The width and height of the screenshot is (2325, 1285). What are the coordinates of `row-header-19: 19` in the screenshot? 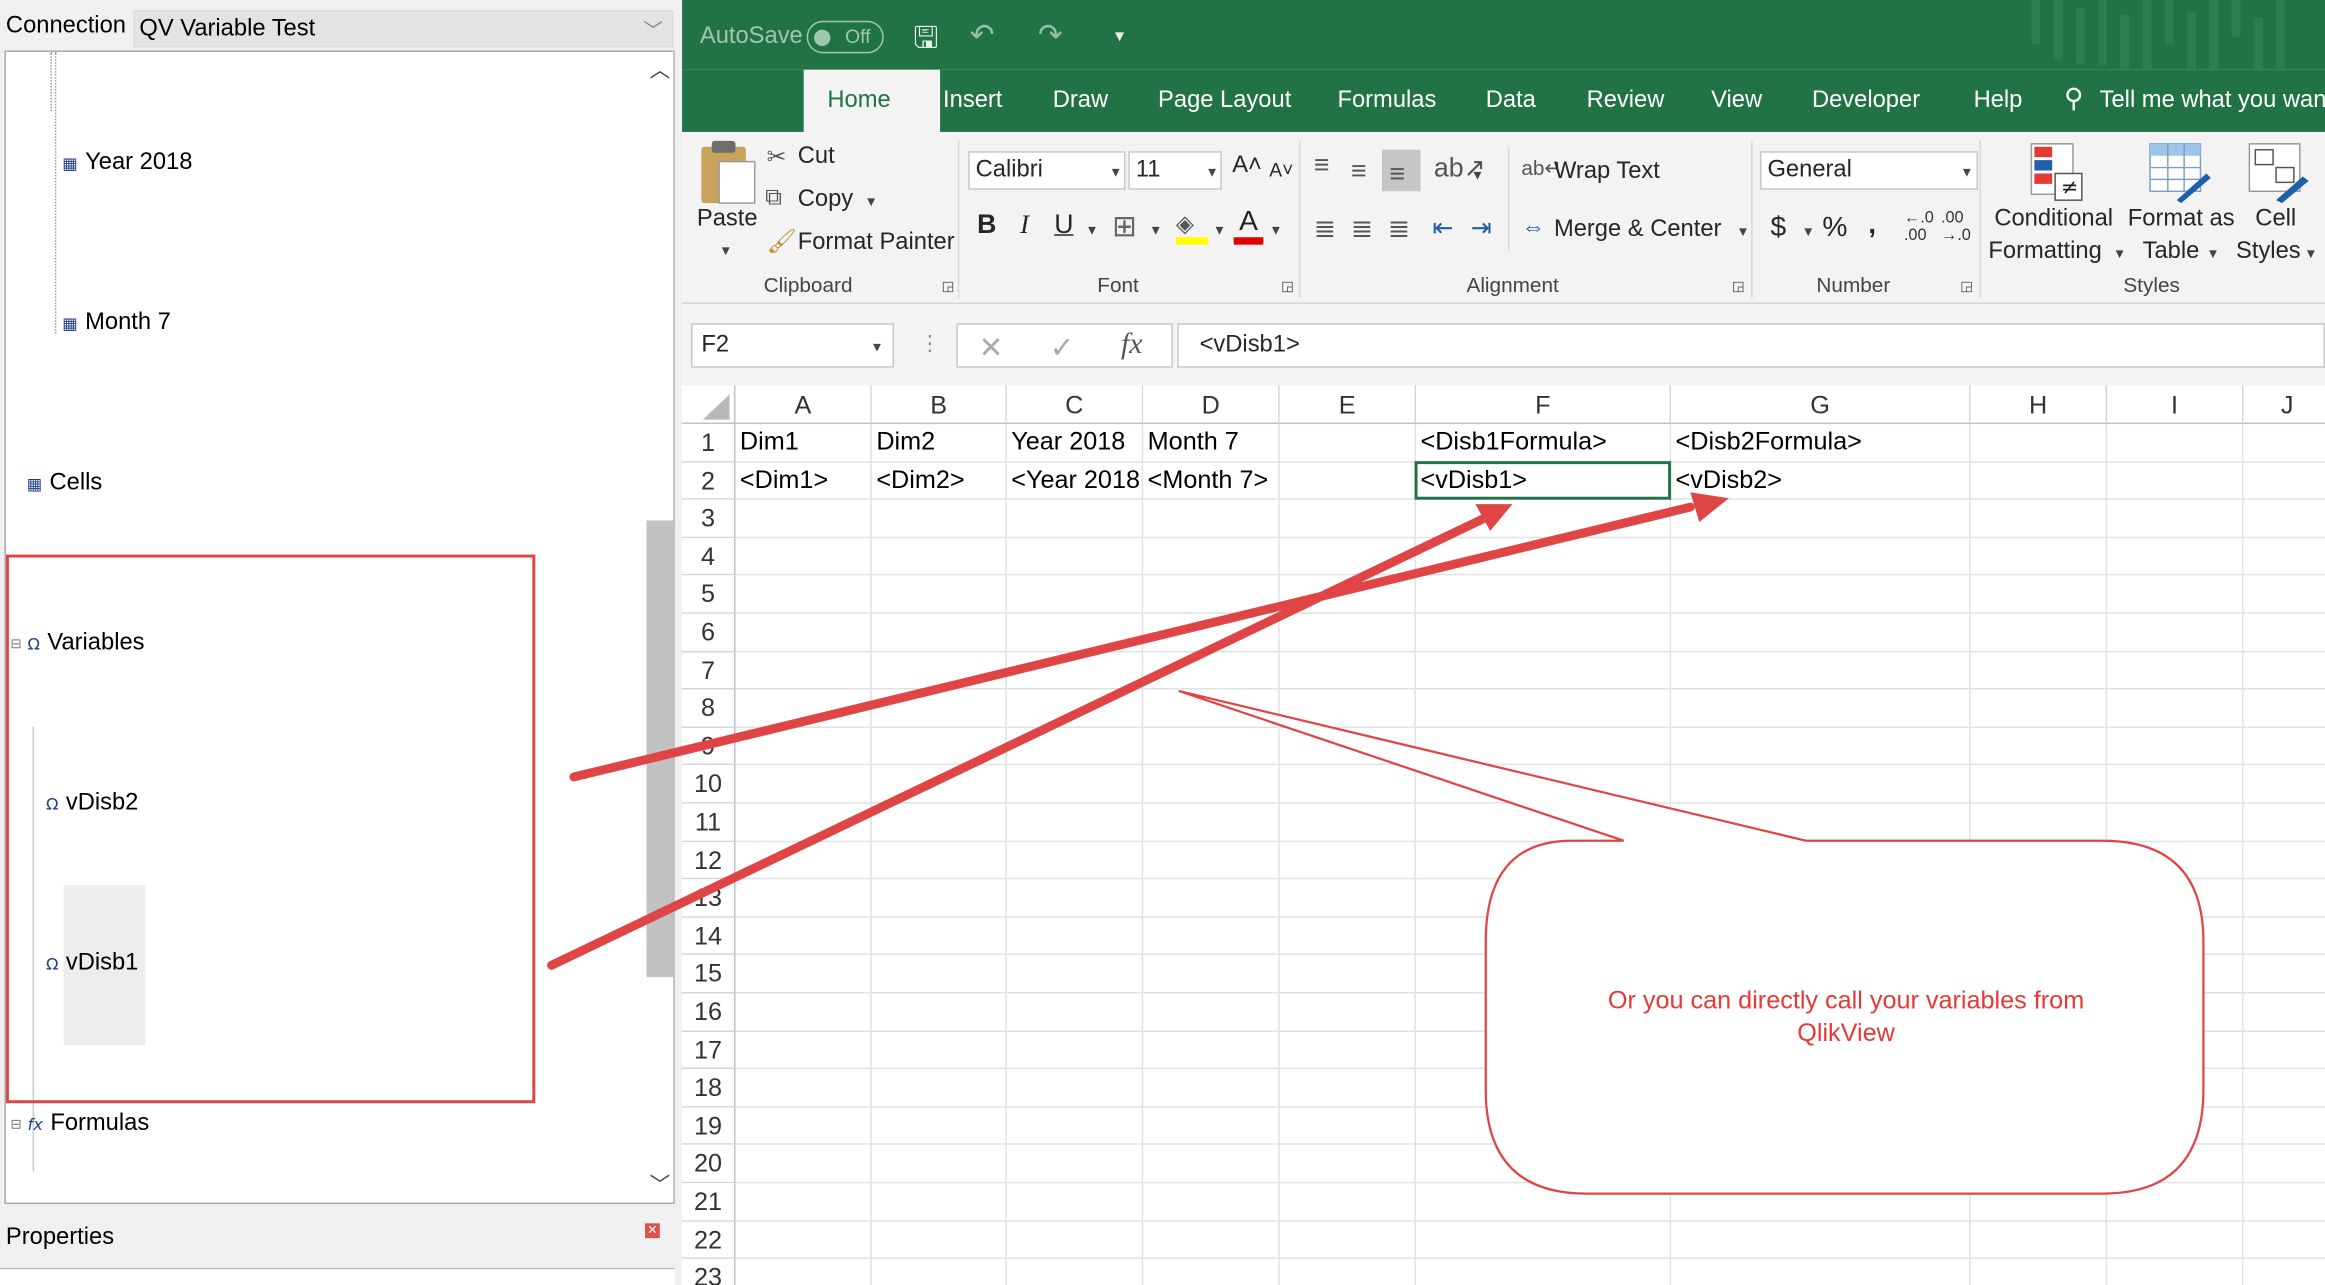 It's located at (709, 1126).